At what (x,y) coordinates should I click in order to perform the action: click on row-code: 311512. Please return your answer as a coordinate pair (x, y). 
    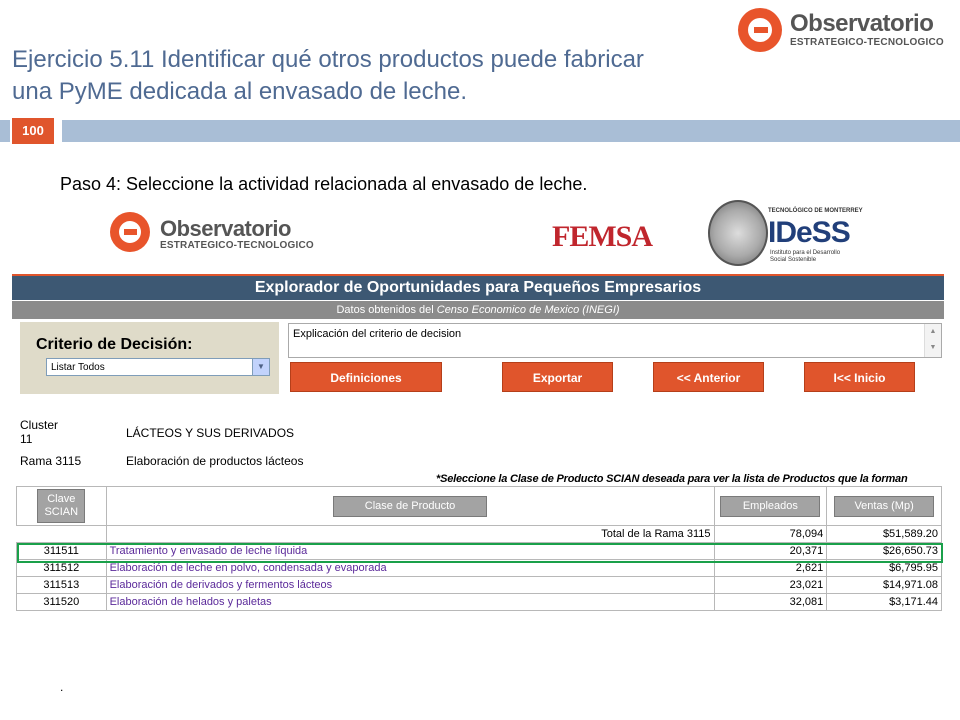
    Looking at the image, I should click on (61, 568).